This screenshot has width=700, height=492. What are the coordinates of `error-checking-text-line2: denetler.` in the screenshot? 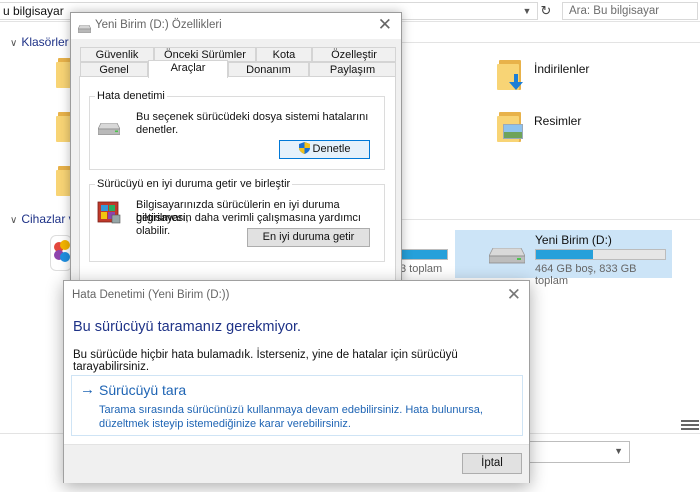 It's located at (157, 130).